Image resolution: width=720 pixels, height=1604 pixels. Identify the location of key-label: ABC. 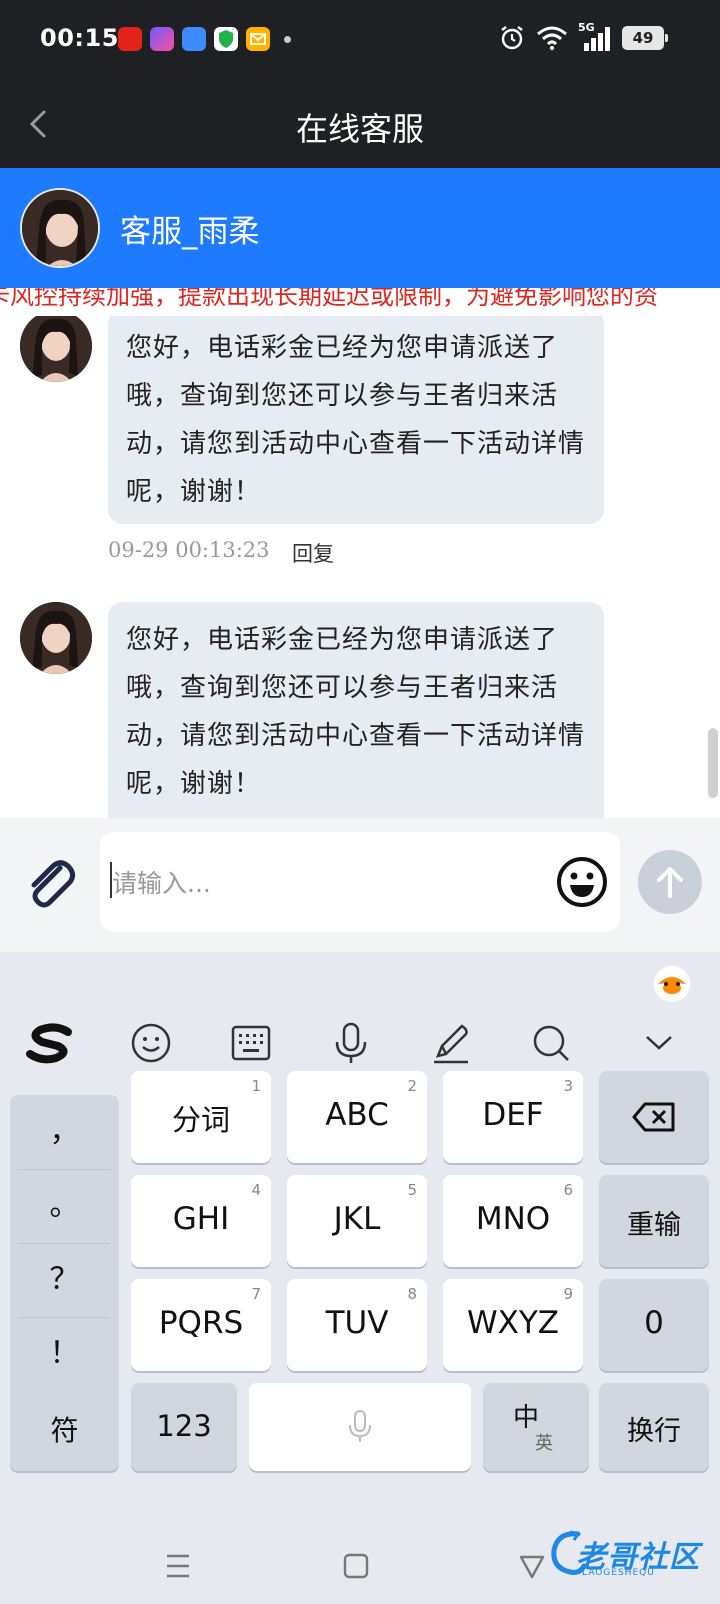
(357, 1115).